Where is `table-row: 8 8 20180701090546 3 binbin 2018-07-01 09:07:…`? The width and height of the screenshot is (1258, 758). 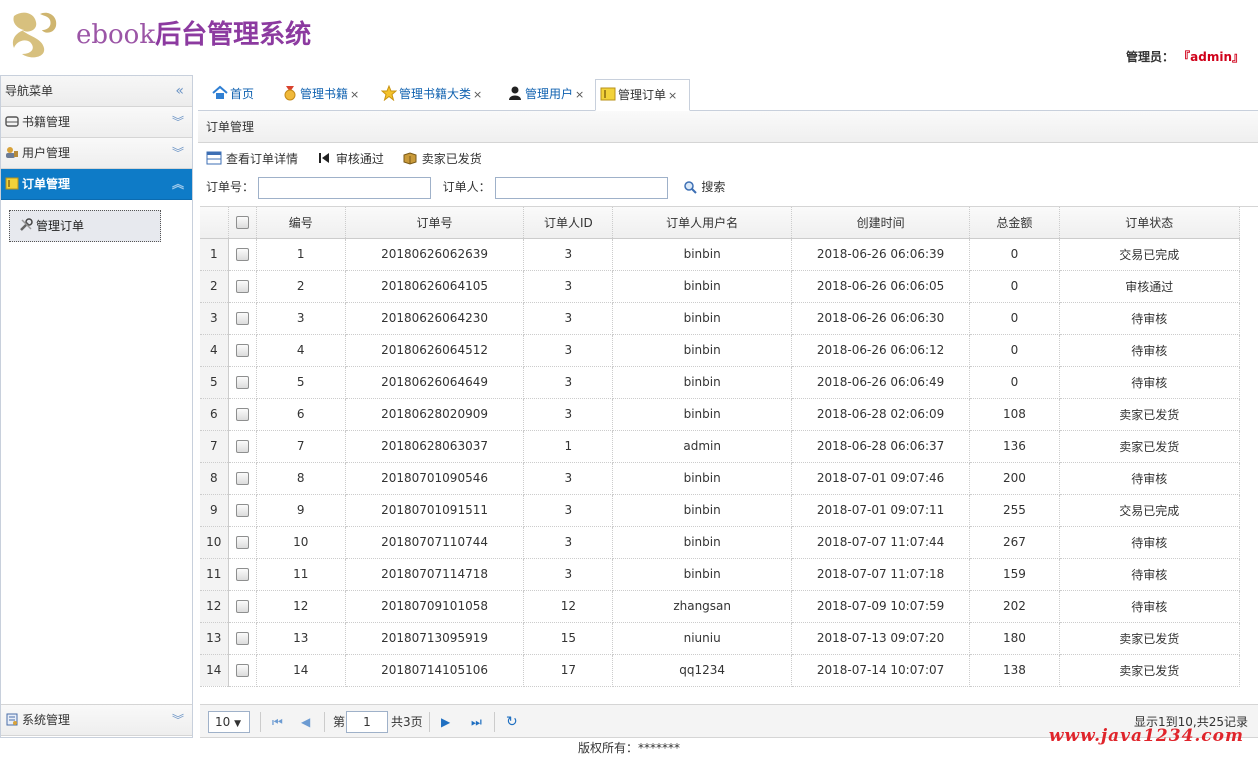
table-row: 8 8 20180701090546 3 binbin 2018-07-01 09:07:… is located at coordinates (720, 478).